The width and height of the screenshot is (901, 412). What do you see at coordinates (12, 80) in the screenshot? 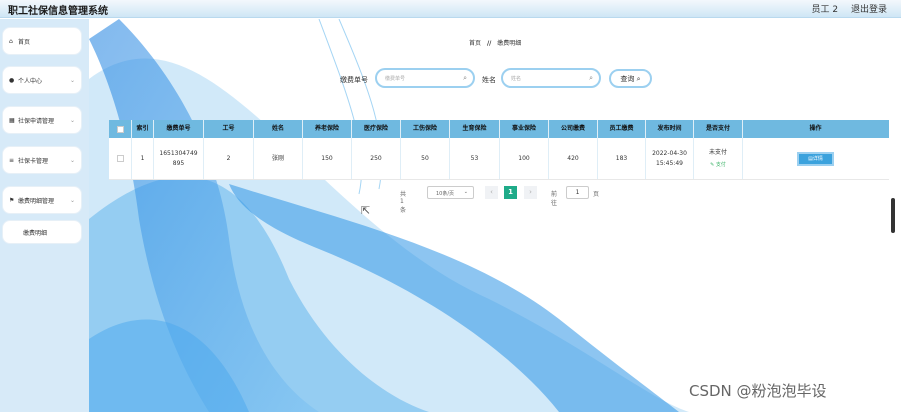
I see `user-icon: ●` at bounding box center [12, 80].